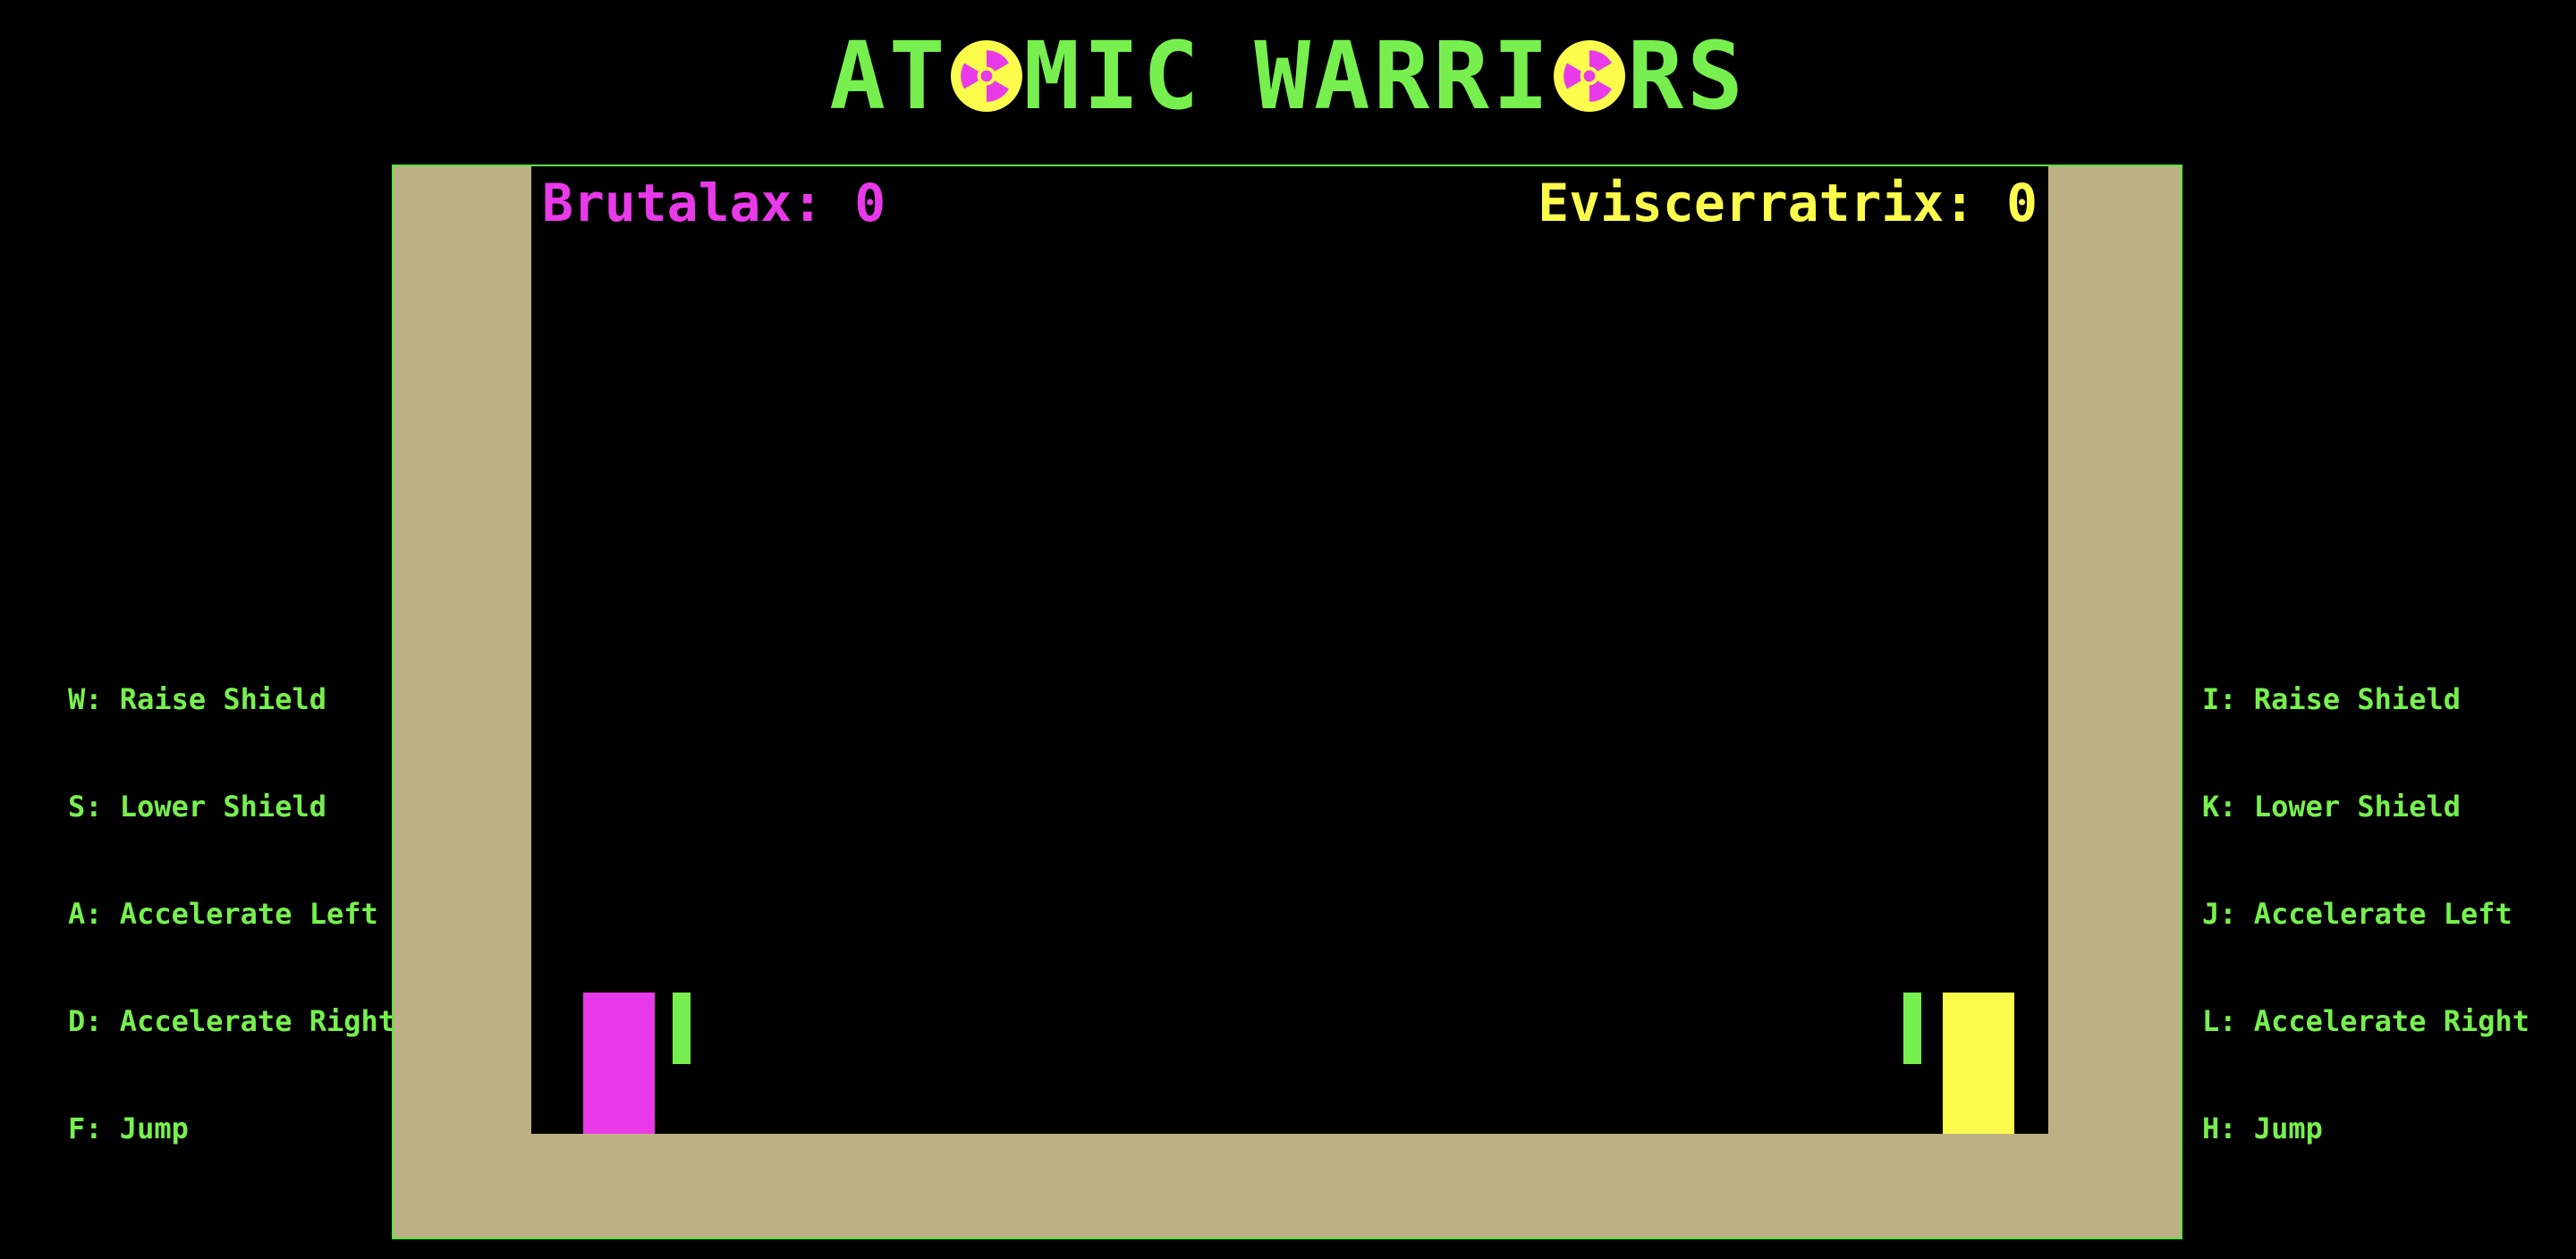  I want to click on control-raise-shield-p2: I: Raise Shield, so click(2331, 699).